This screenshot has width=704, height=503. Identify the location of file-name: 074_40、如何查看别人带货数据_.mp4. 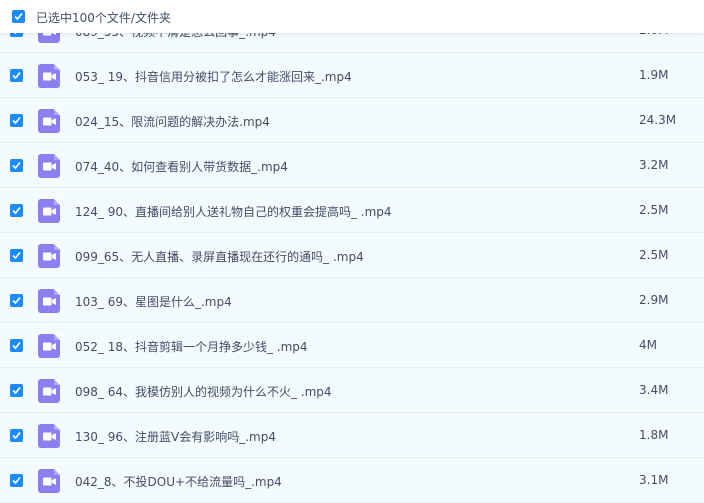
(181, 166).